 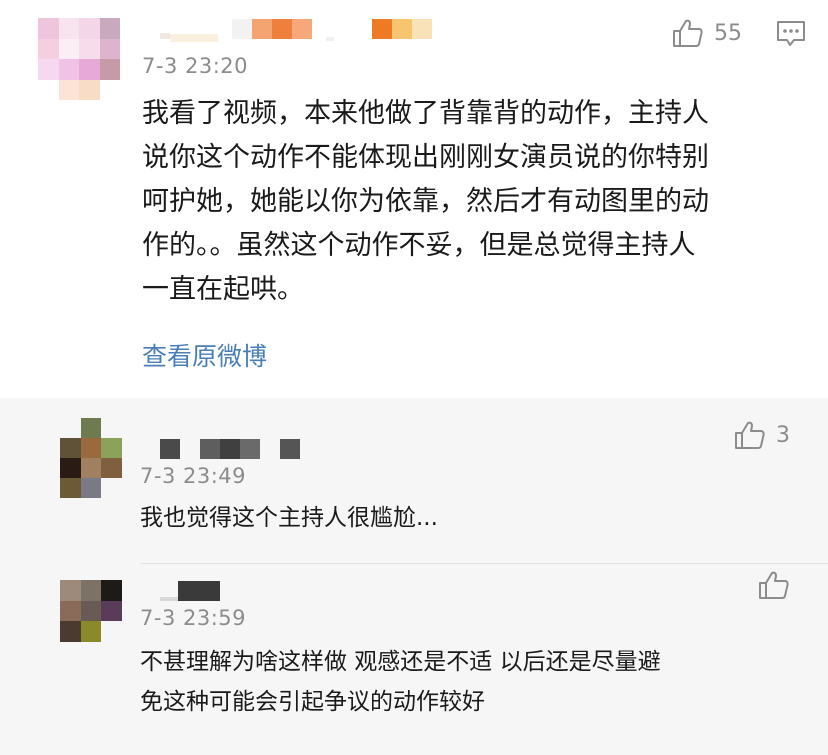 What do you see at coordinates (400, 662) in the screenshot?
I see `reply-line: 不甚理解为啥这样做 观感还是不适 以后还是尽量避` at bounding box center [400, 662].